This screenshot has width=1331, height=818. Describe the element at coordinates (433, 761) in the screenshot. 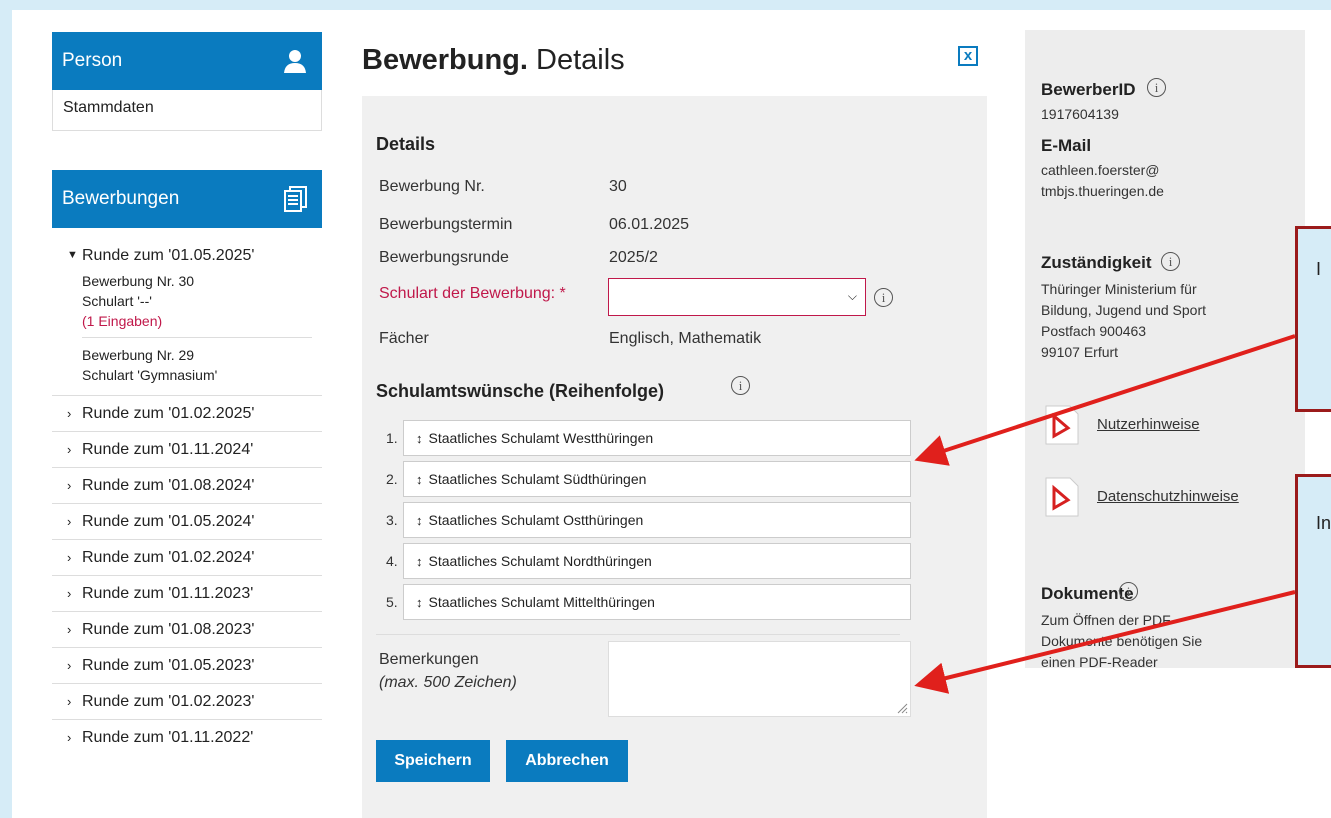

I see `save-button: Speichern` at that location.